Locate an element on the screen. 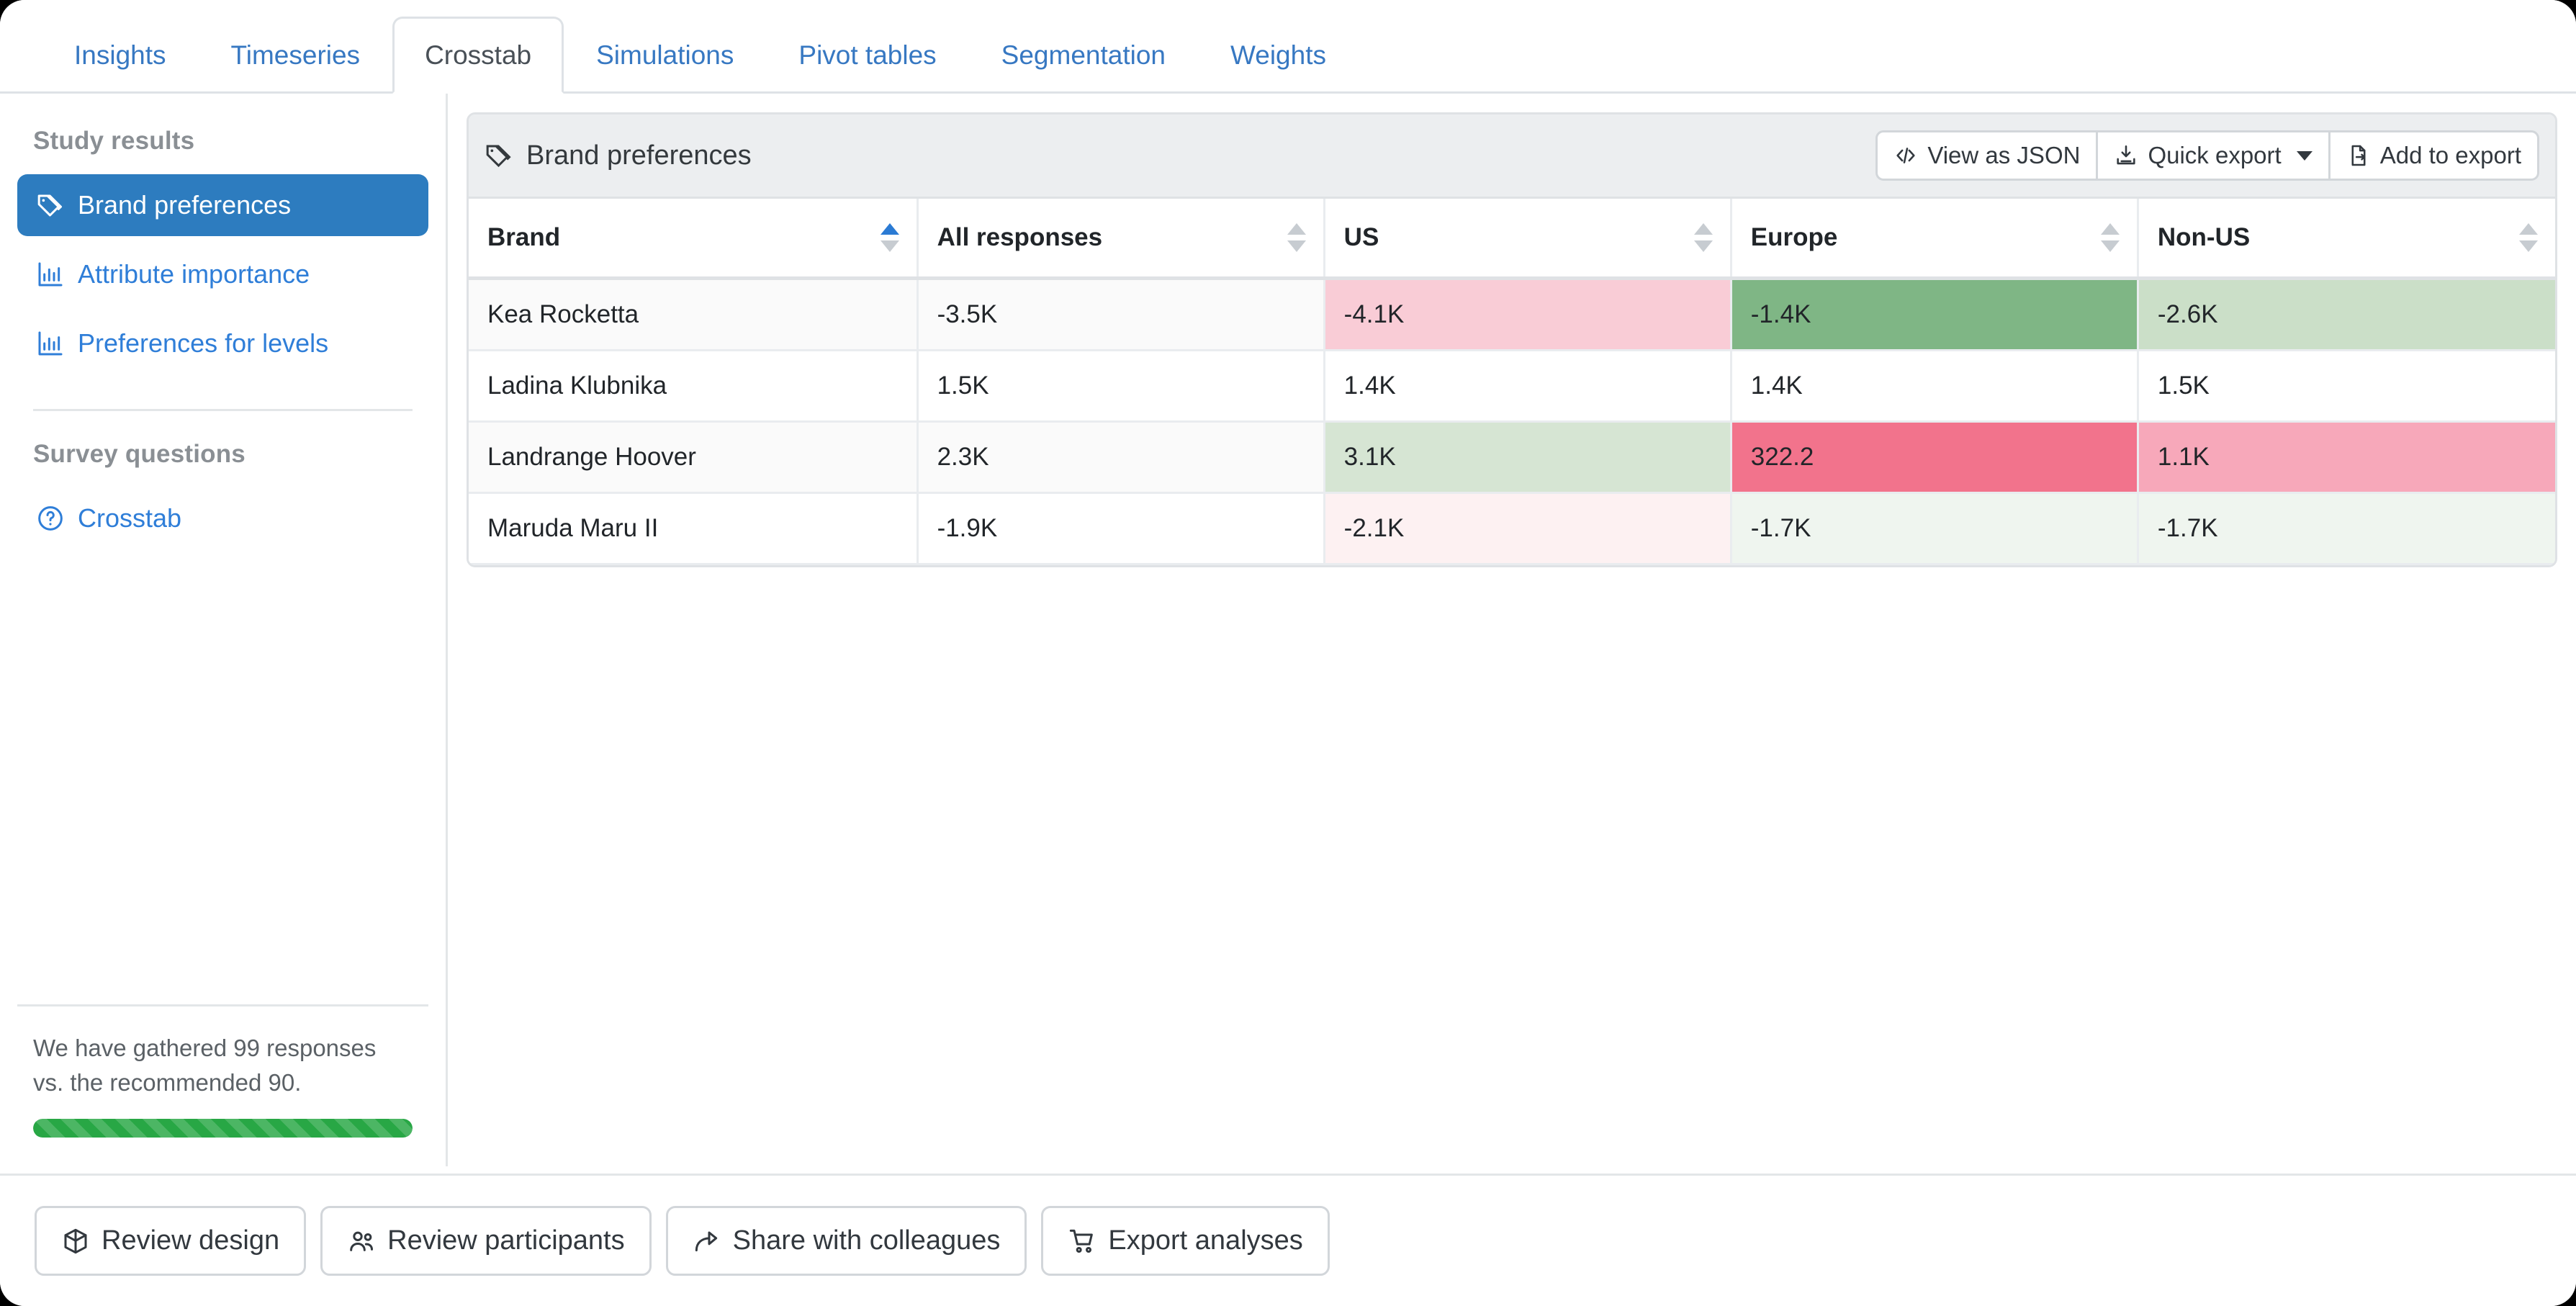 This screenshot has height=1306, width=2576. sidebar-item-crosstab: Crosstab is located at coordinates (222, 518).